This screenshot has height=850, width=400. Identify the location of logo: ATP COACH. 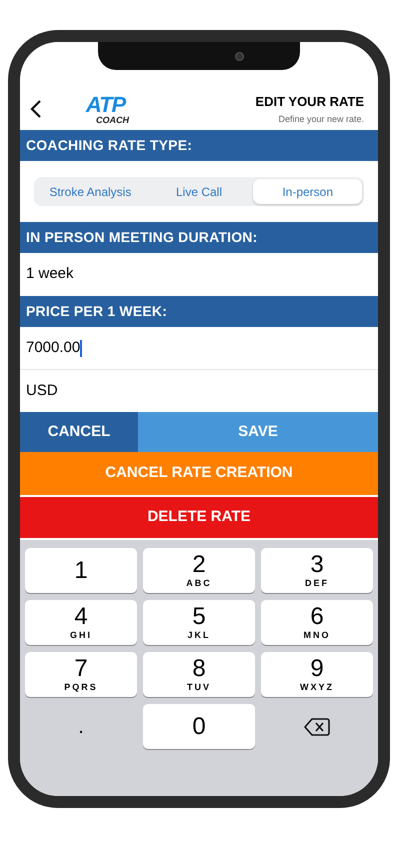
(106, 109).